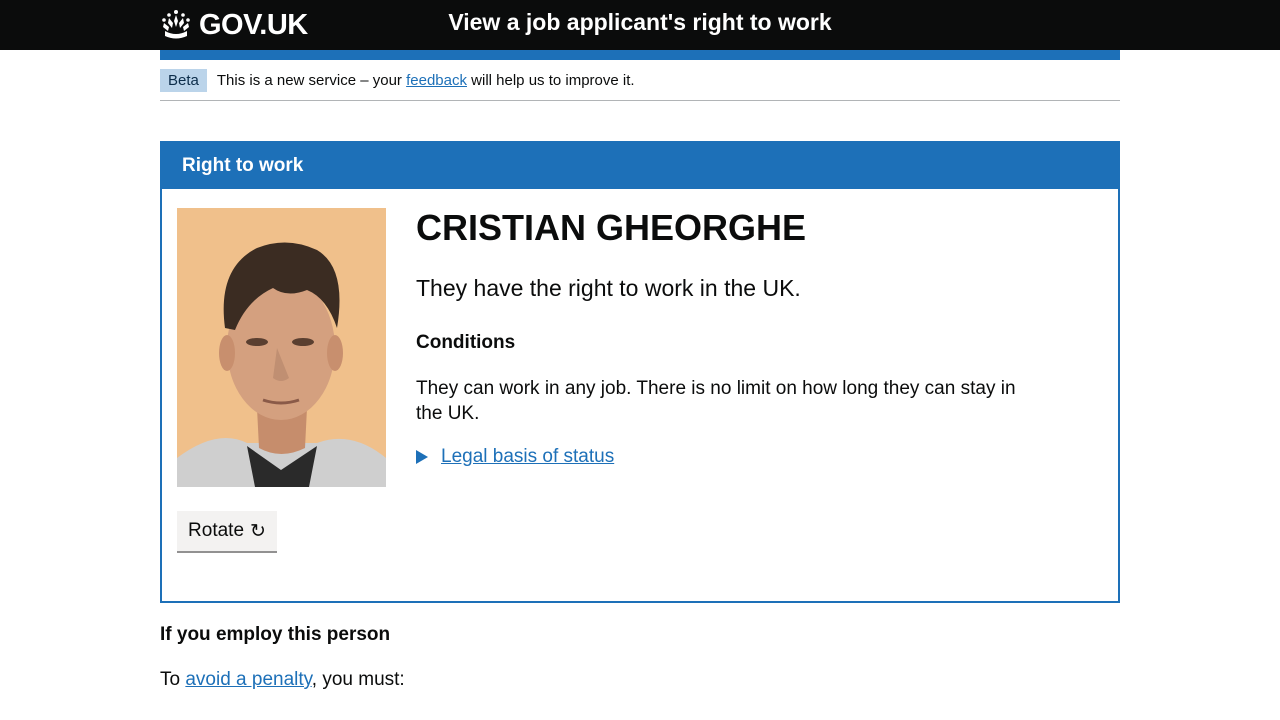 This screenshot has width=1280, height=720. What do you see at coordinates (527, 457) in the screenshot?
I see `legal-basis-link: Legal basis of status` at bounding box center [527, 457].